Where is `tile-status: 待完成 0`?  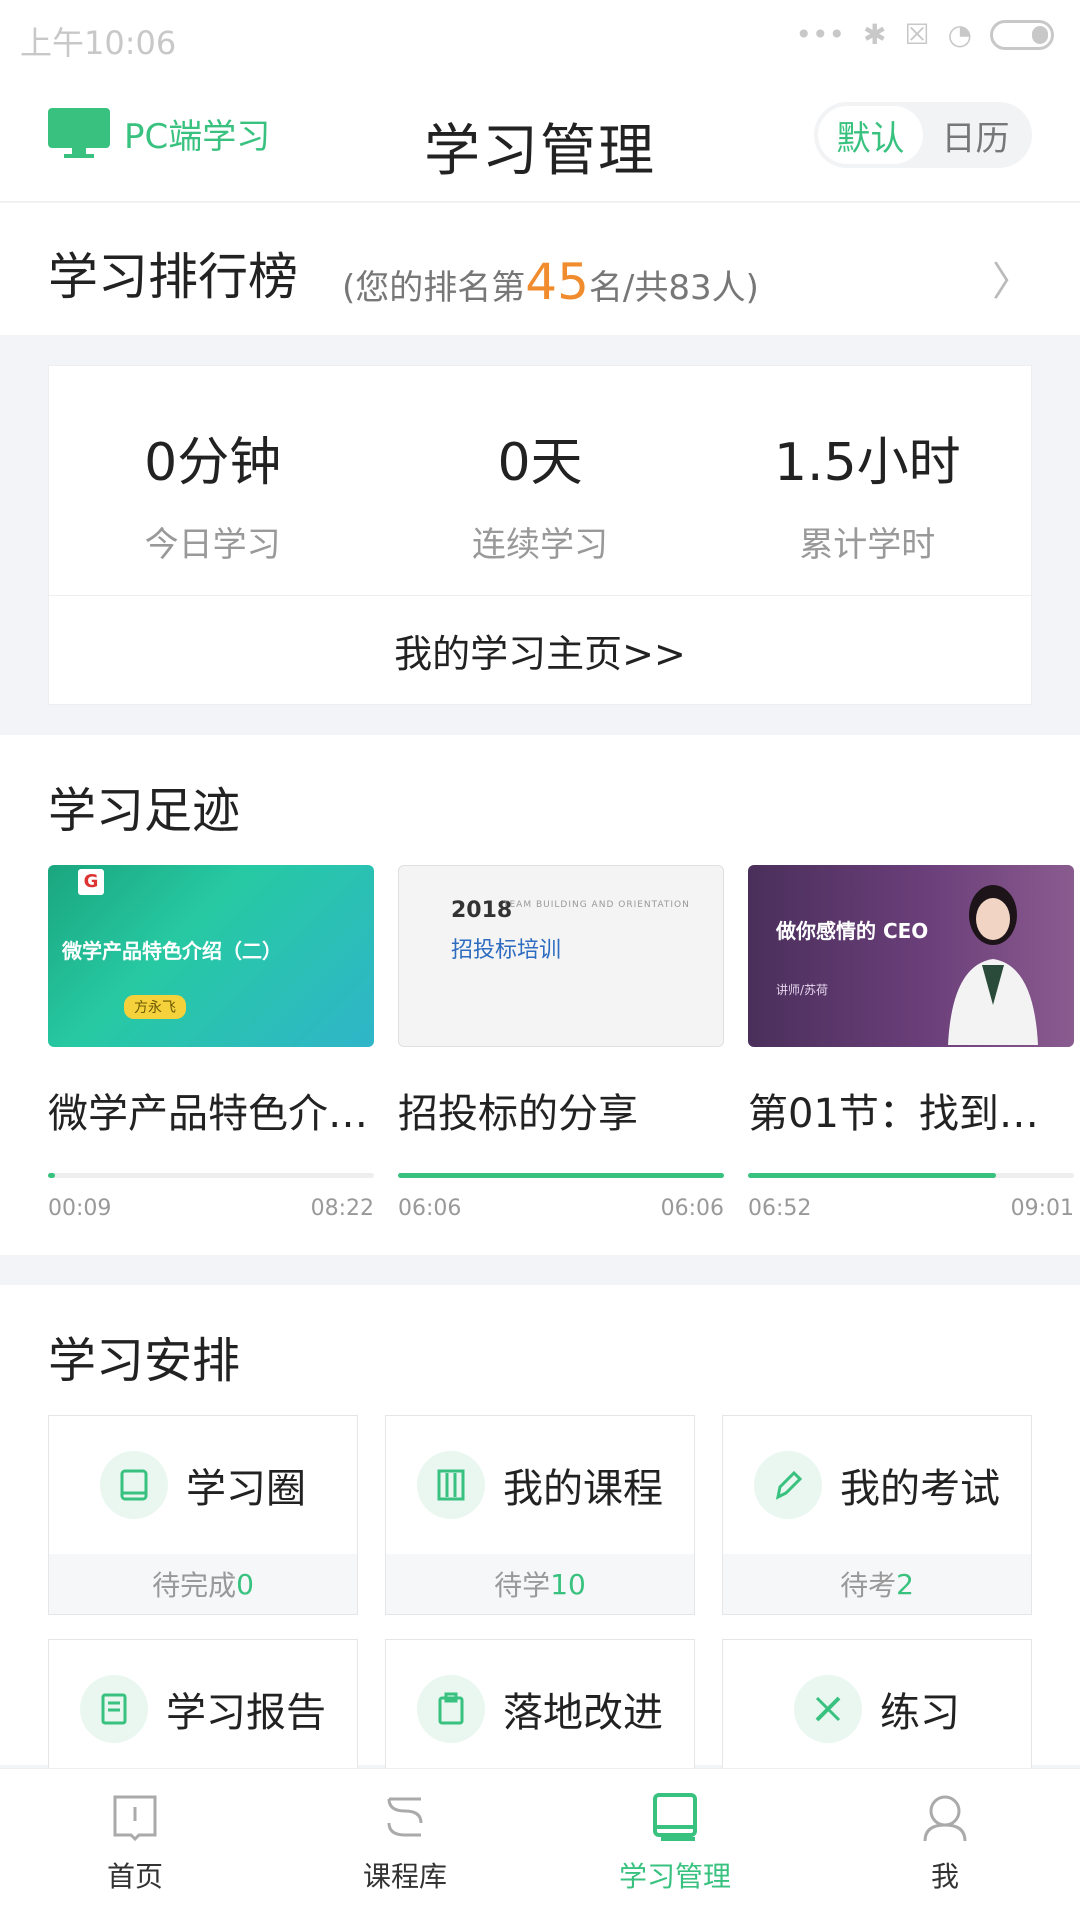
tile-status: 待完成 0 is located at coordinates (203, 1584).